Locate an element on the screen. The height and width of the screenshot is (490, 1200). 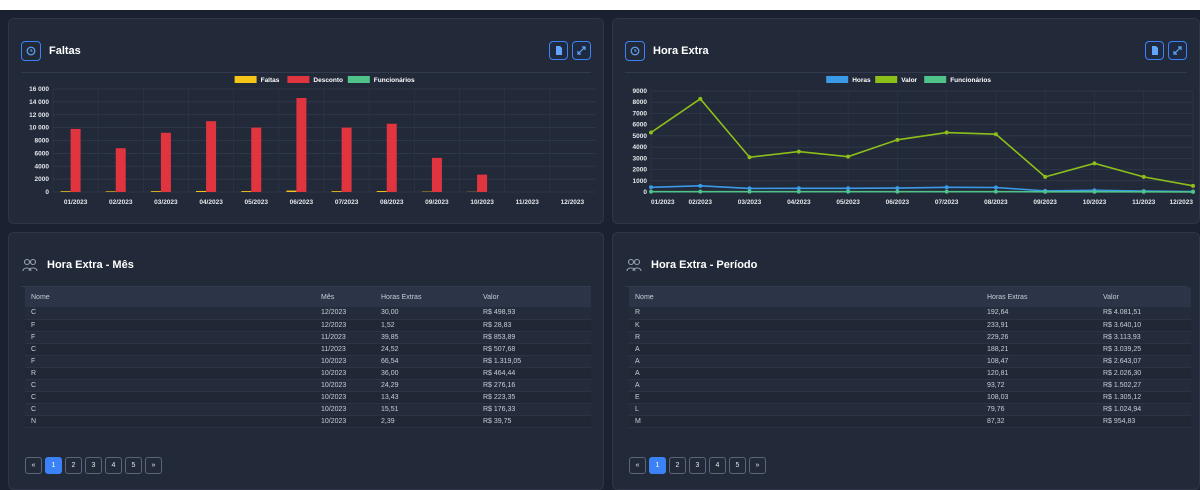
table-row: A 120,81 R$ 2.026,30 is located at coordinates (910, 374).